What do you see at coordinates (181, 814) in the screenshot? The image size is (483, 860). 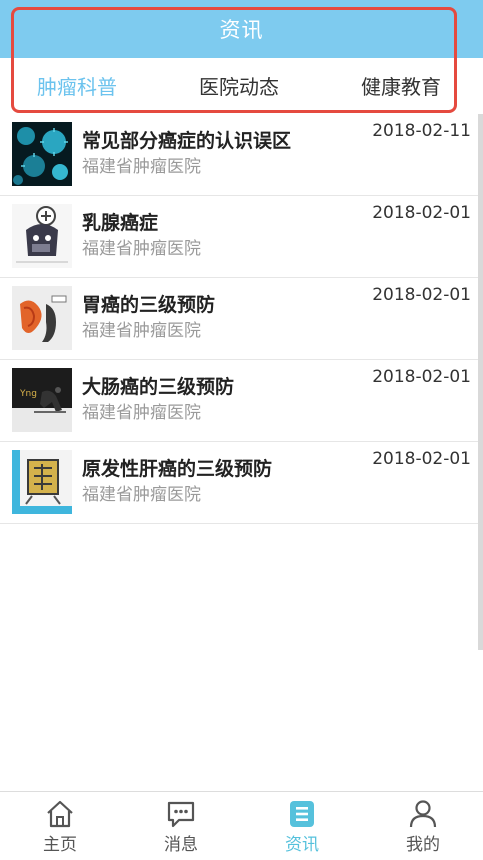 I see `message-icon` at bounding box center [181, 814].